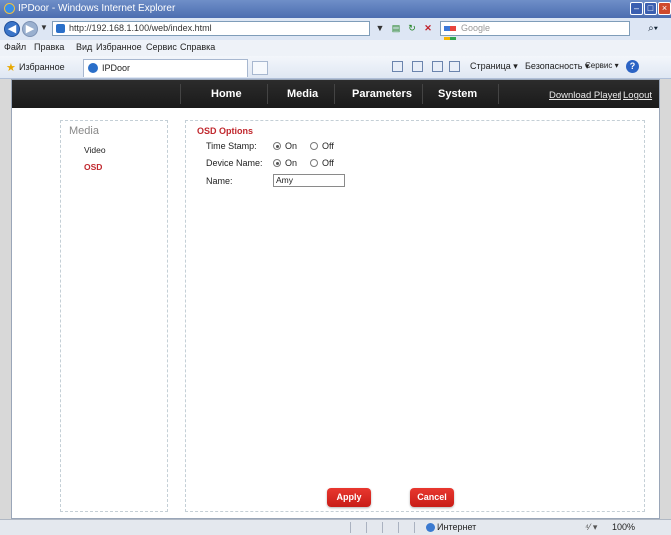  What do you see at coordinates (219, 181) in the screenshot?
I see `name-label: Name:` at bounding box center [219, 181].